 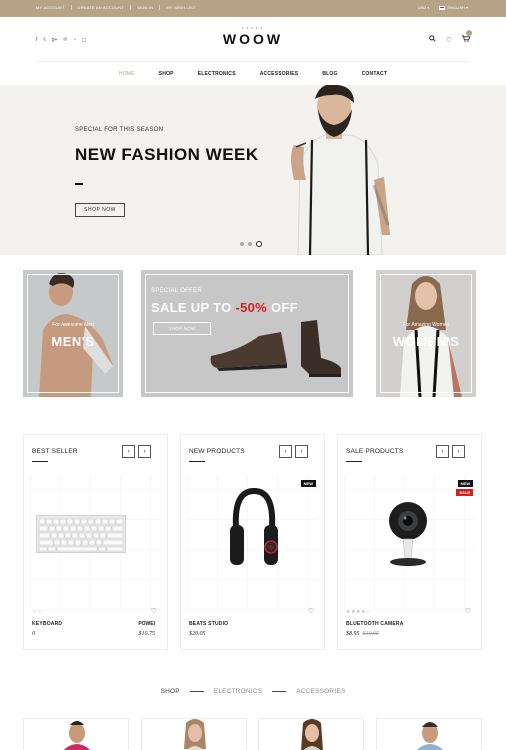 What do you see at coordinates (147, 634) in the screenshot?
I see `product-price-peek: $10.75` at bounding box center [147, 634].